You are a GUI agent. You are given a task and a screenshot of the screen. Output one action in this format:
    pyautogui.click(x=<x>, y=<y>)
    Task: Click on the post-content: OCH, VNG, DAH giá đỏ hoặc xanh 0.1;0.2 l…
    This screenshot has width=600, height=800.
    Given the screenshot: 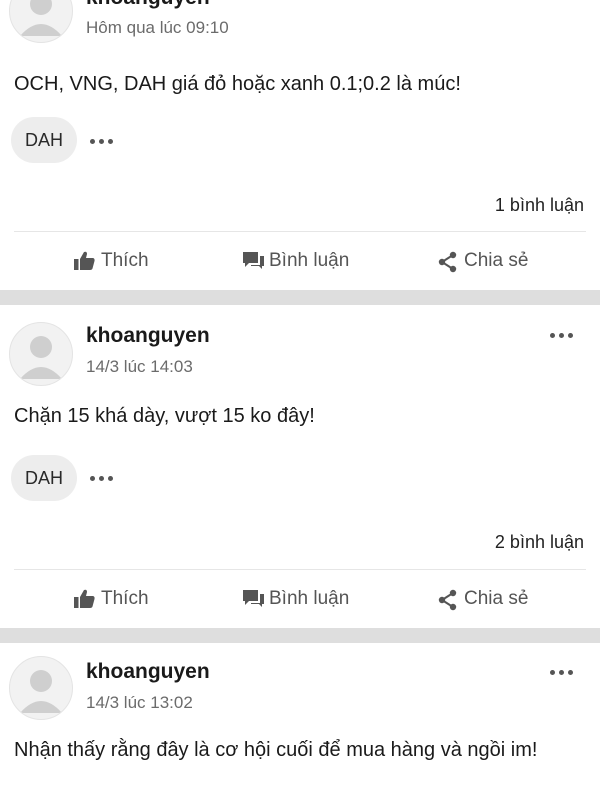 What is the action you would take?
    pyautogui.click(x=237, y=84)
    